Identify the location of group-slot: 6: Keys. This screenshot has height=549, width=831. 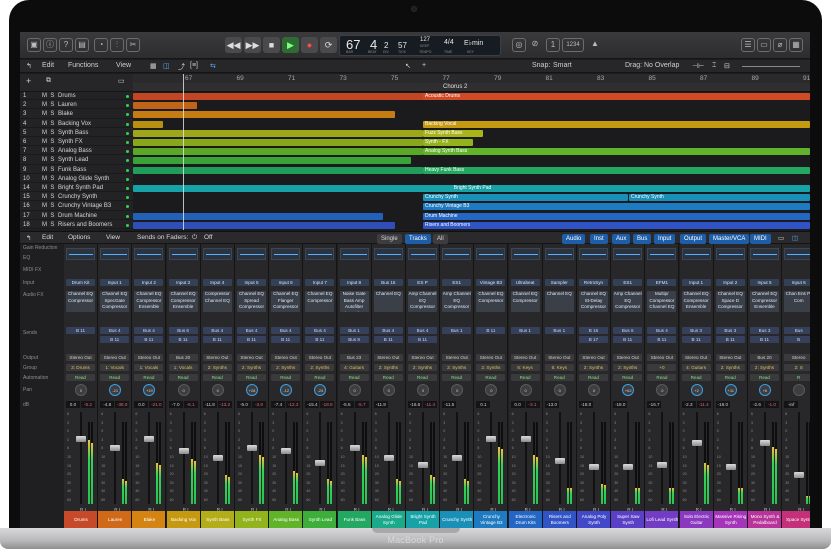
(525, 367).